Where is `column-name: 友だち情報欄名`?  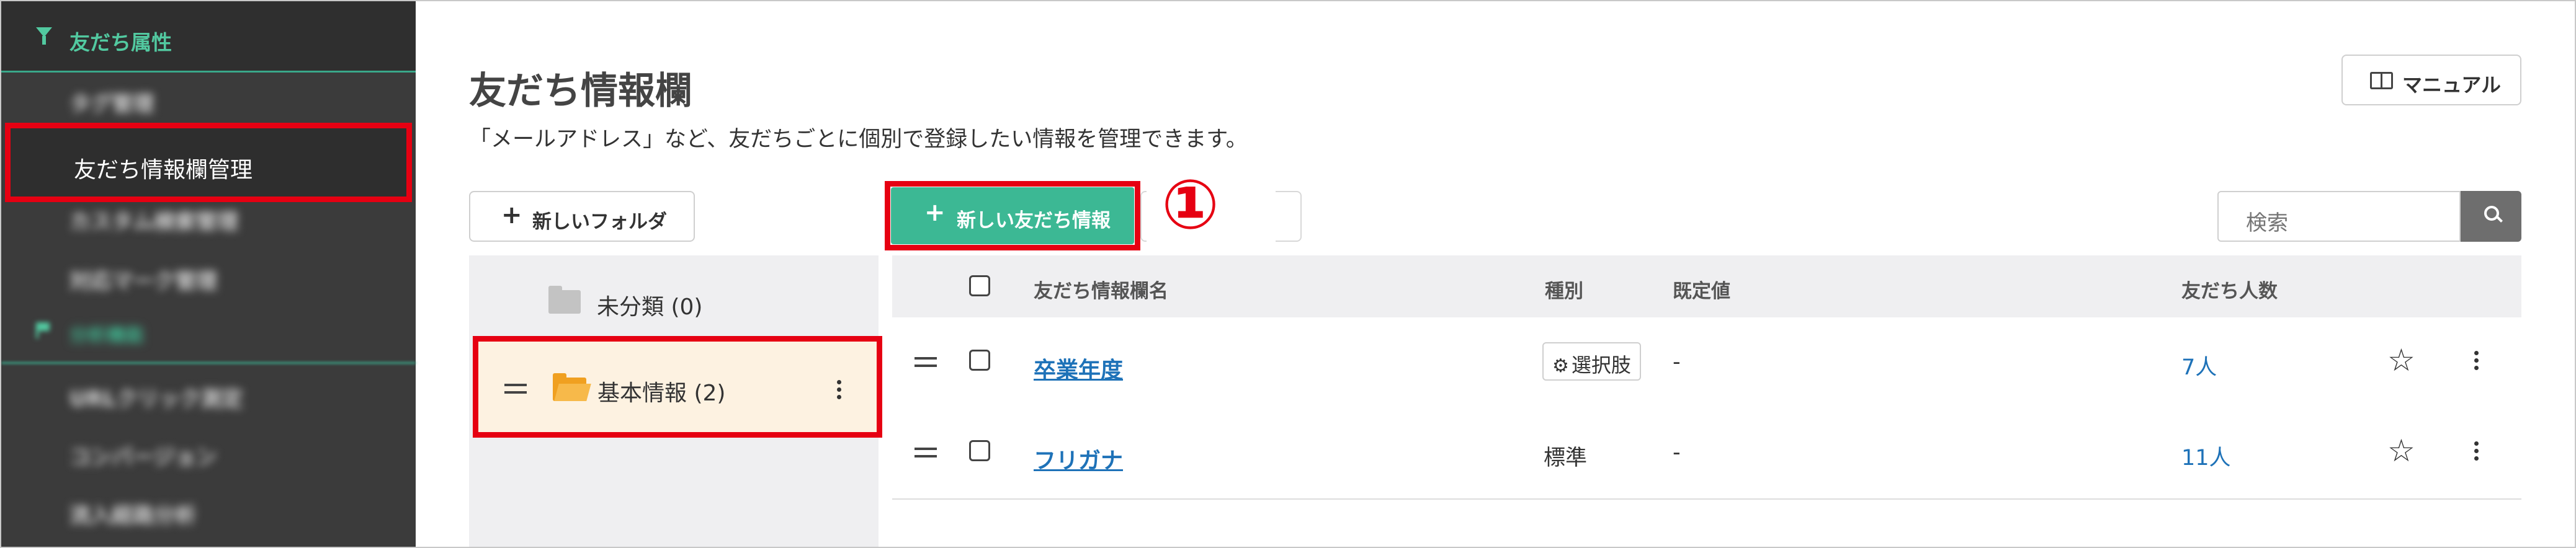
column-name: 友だち情報欄名 is located at coordinates (1101, 291).